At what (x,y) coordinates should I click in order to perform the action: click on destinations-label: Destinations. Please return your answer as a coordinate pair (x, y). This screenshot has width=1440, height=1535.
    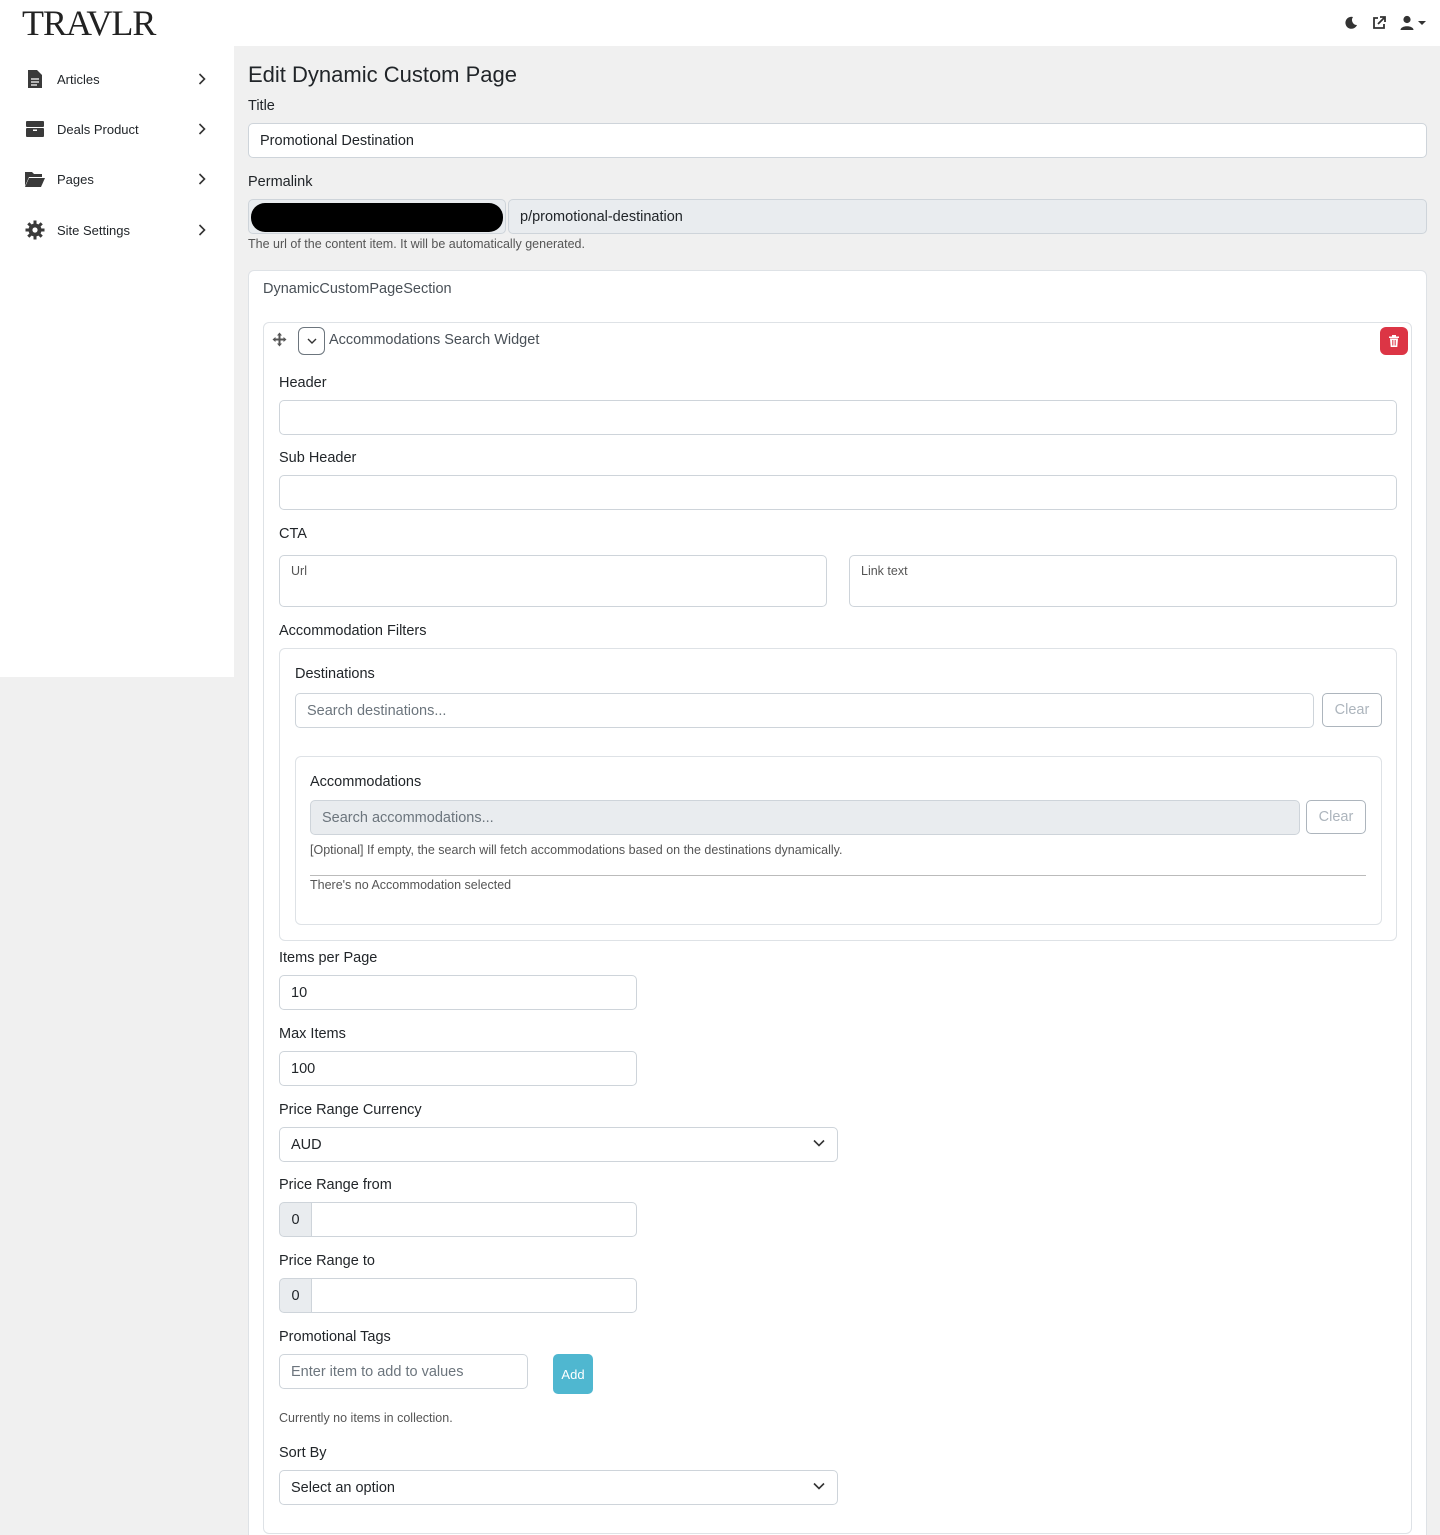
    Looking at the image, I should click on (335, 674).